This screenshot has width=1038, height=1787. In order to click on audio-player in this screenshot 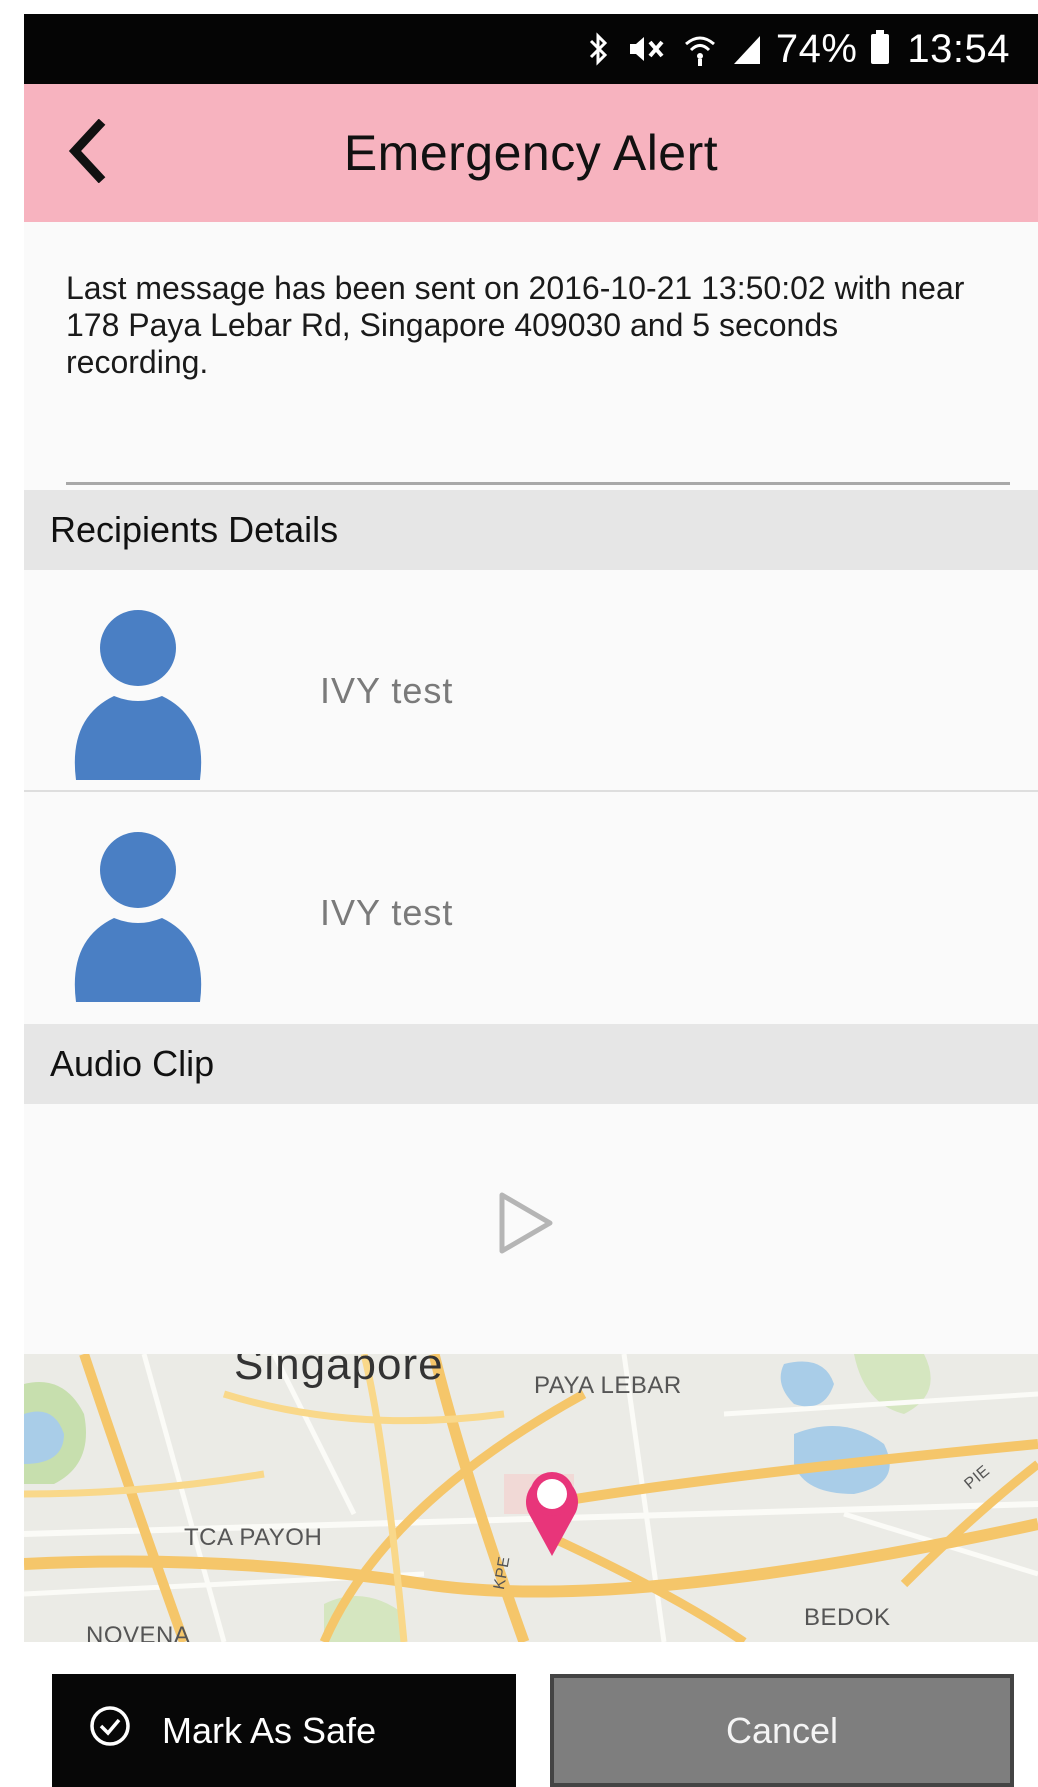, I will do `click(531, 1229)`.